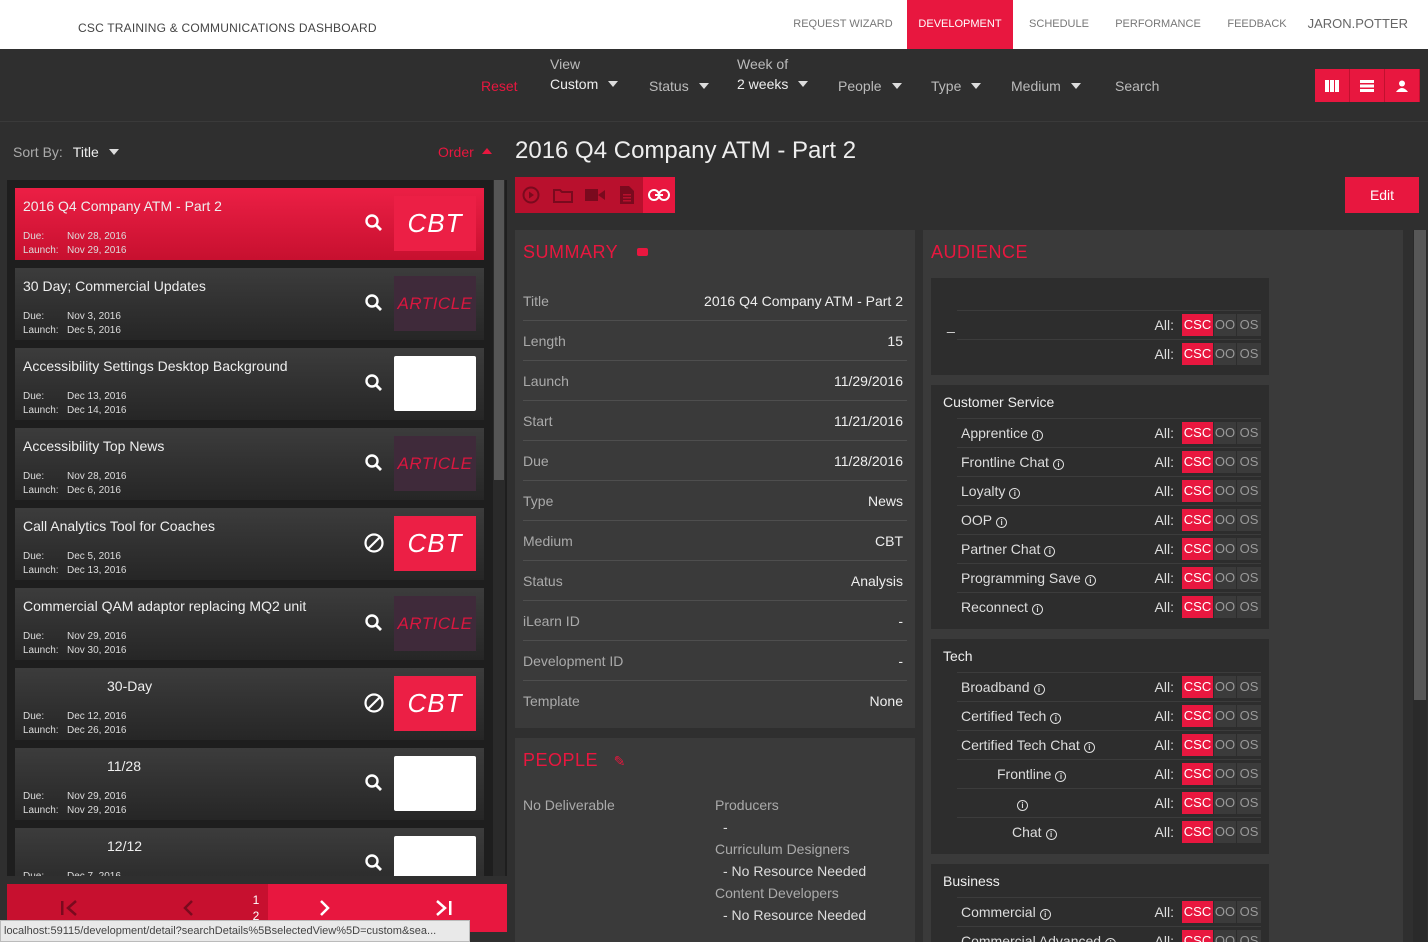 The height and width of the screenshot is (942, 1428). I want to click on order-toggle: Order, so click(465, 152).